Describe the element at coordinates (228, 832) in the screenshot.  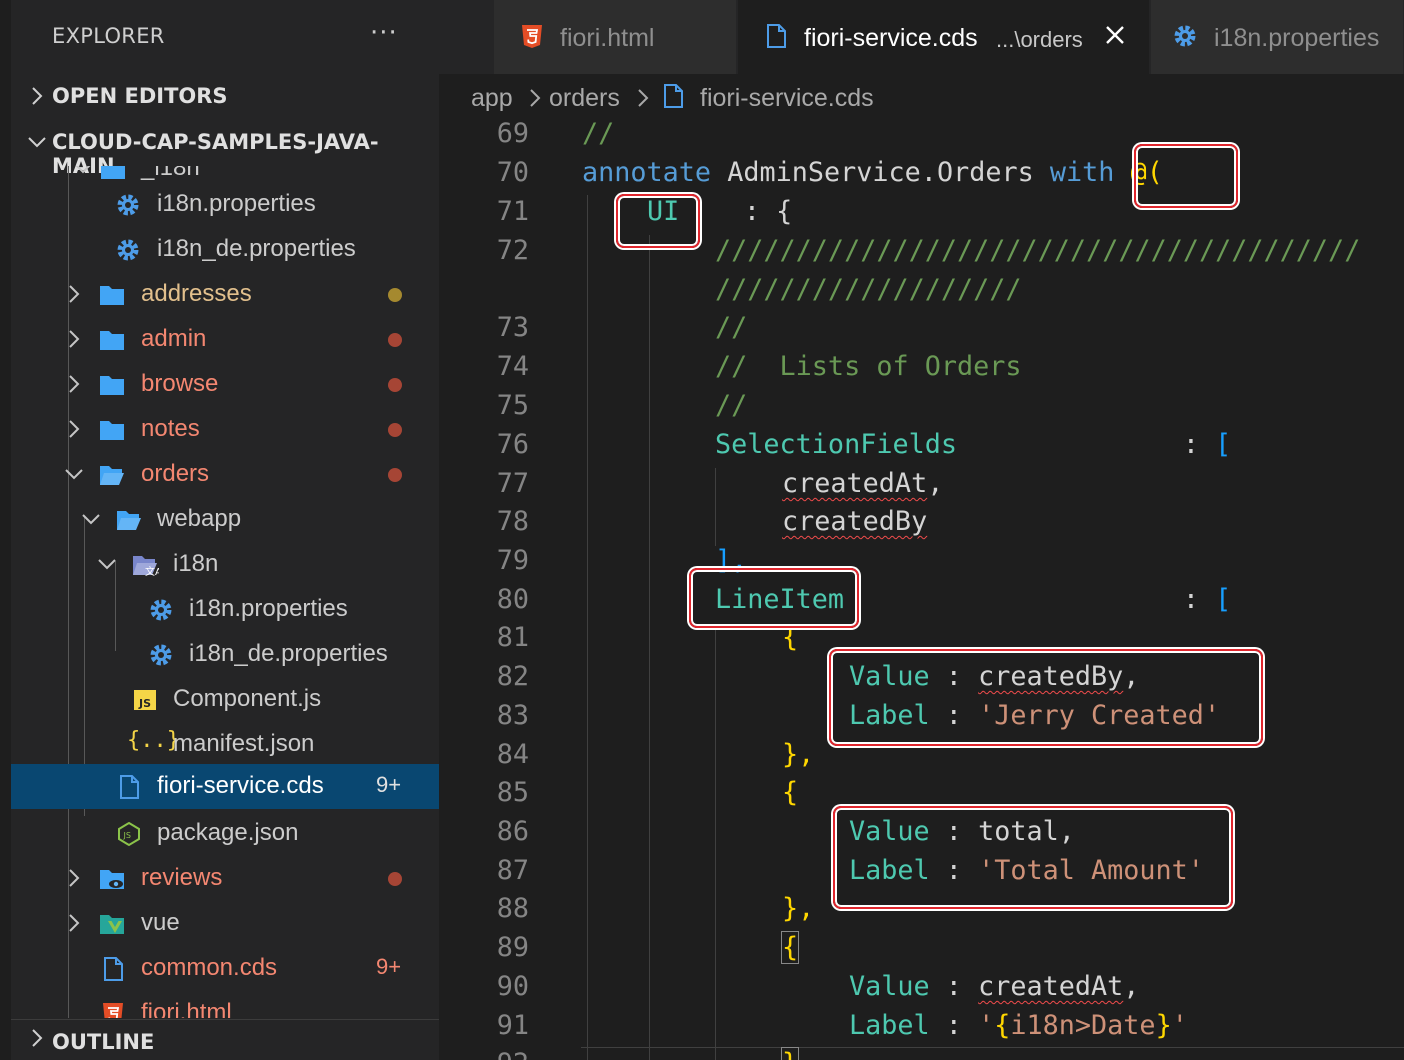
I see `tree-item-label: package.json` at that location.